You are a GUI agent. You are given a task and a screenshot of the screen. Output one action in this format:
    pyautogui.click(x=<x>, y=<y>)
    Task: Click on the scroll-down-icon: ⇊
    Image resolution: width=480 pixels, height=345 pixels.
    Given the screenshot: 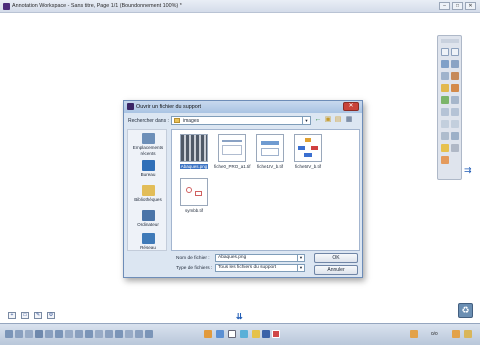 What is the action you would take?
    pyautogui.click(x=239, y=316)
    